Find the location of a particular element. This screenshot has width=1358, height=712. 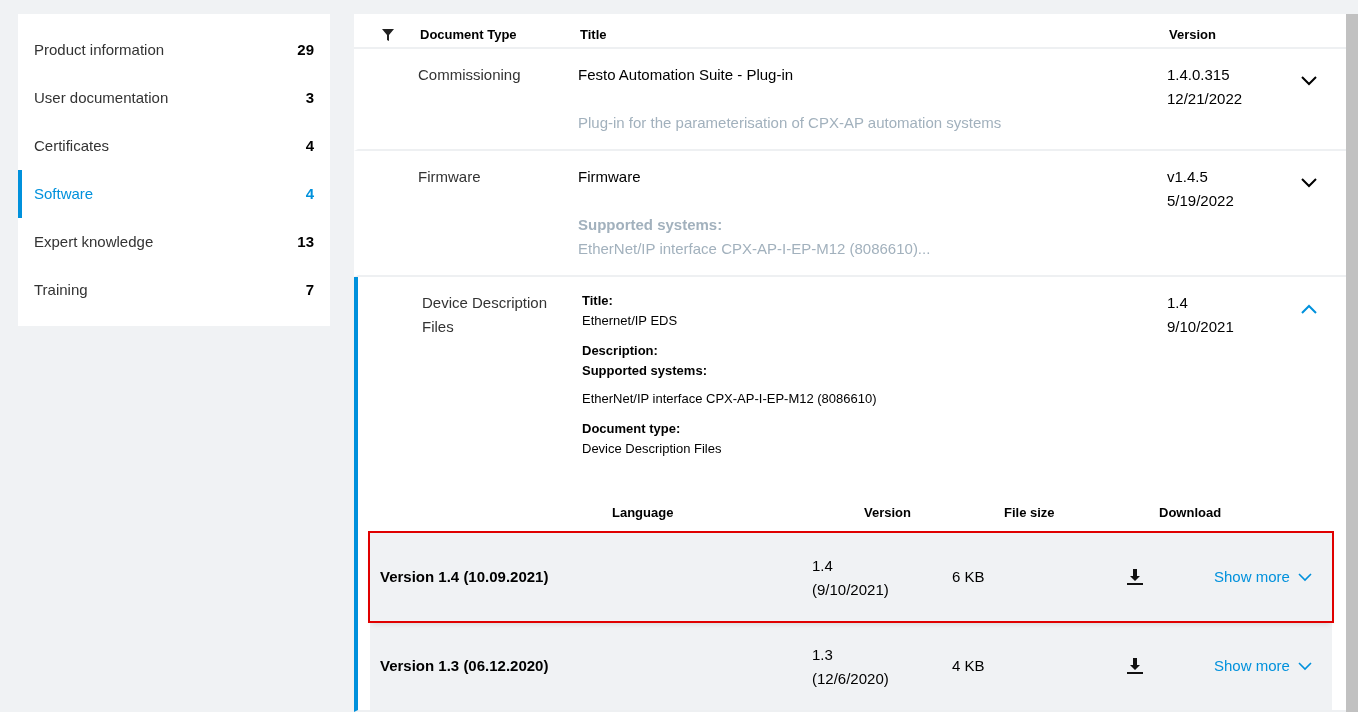

sidebar-item: User documentation 3 is located at coordinates (174, 98).